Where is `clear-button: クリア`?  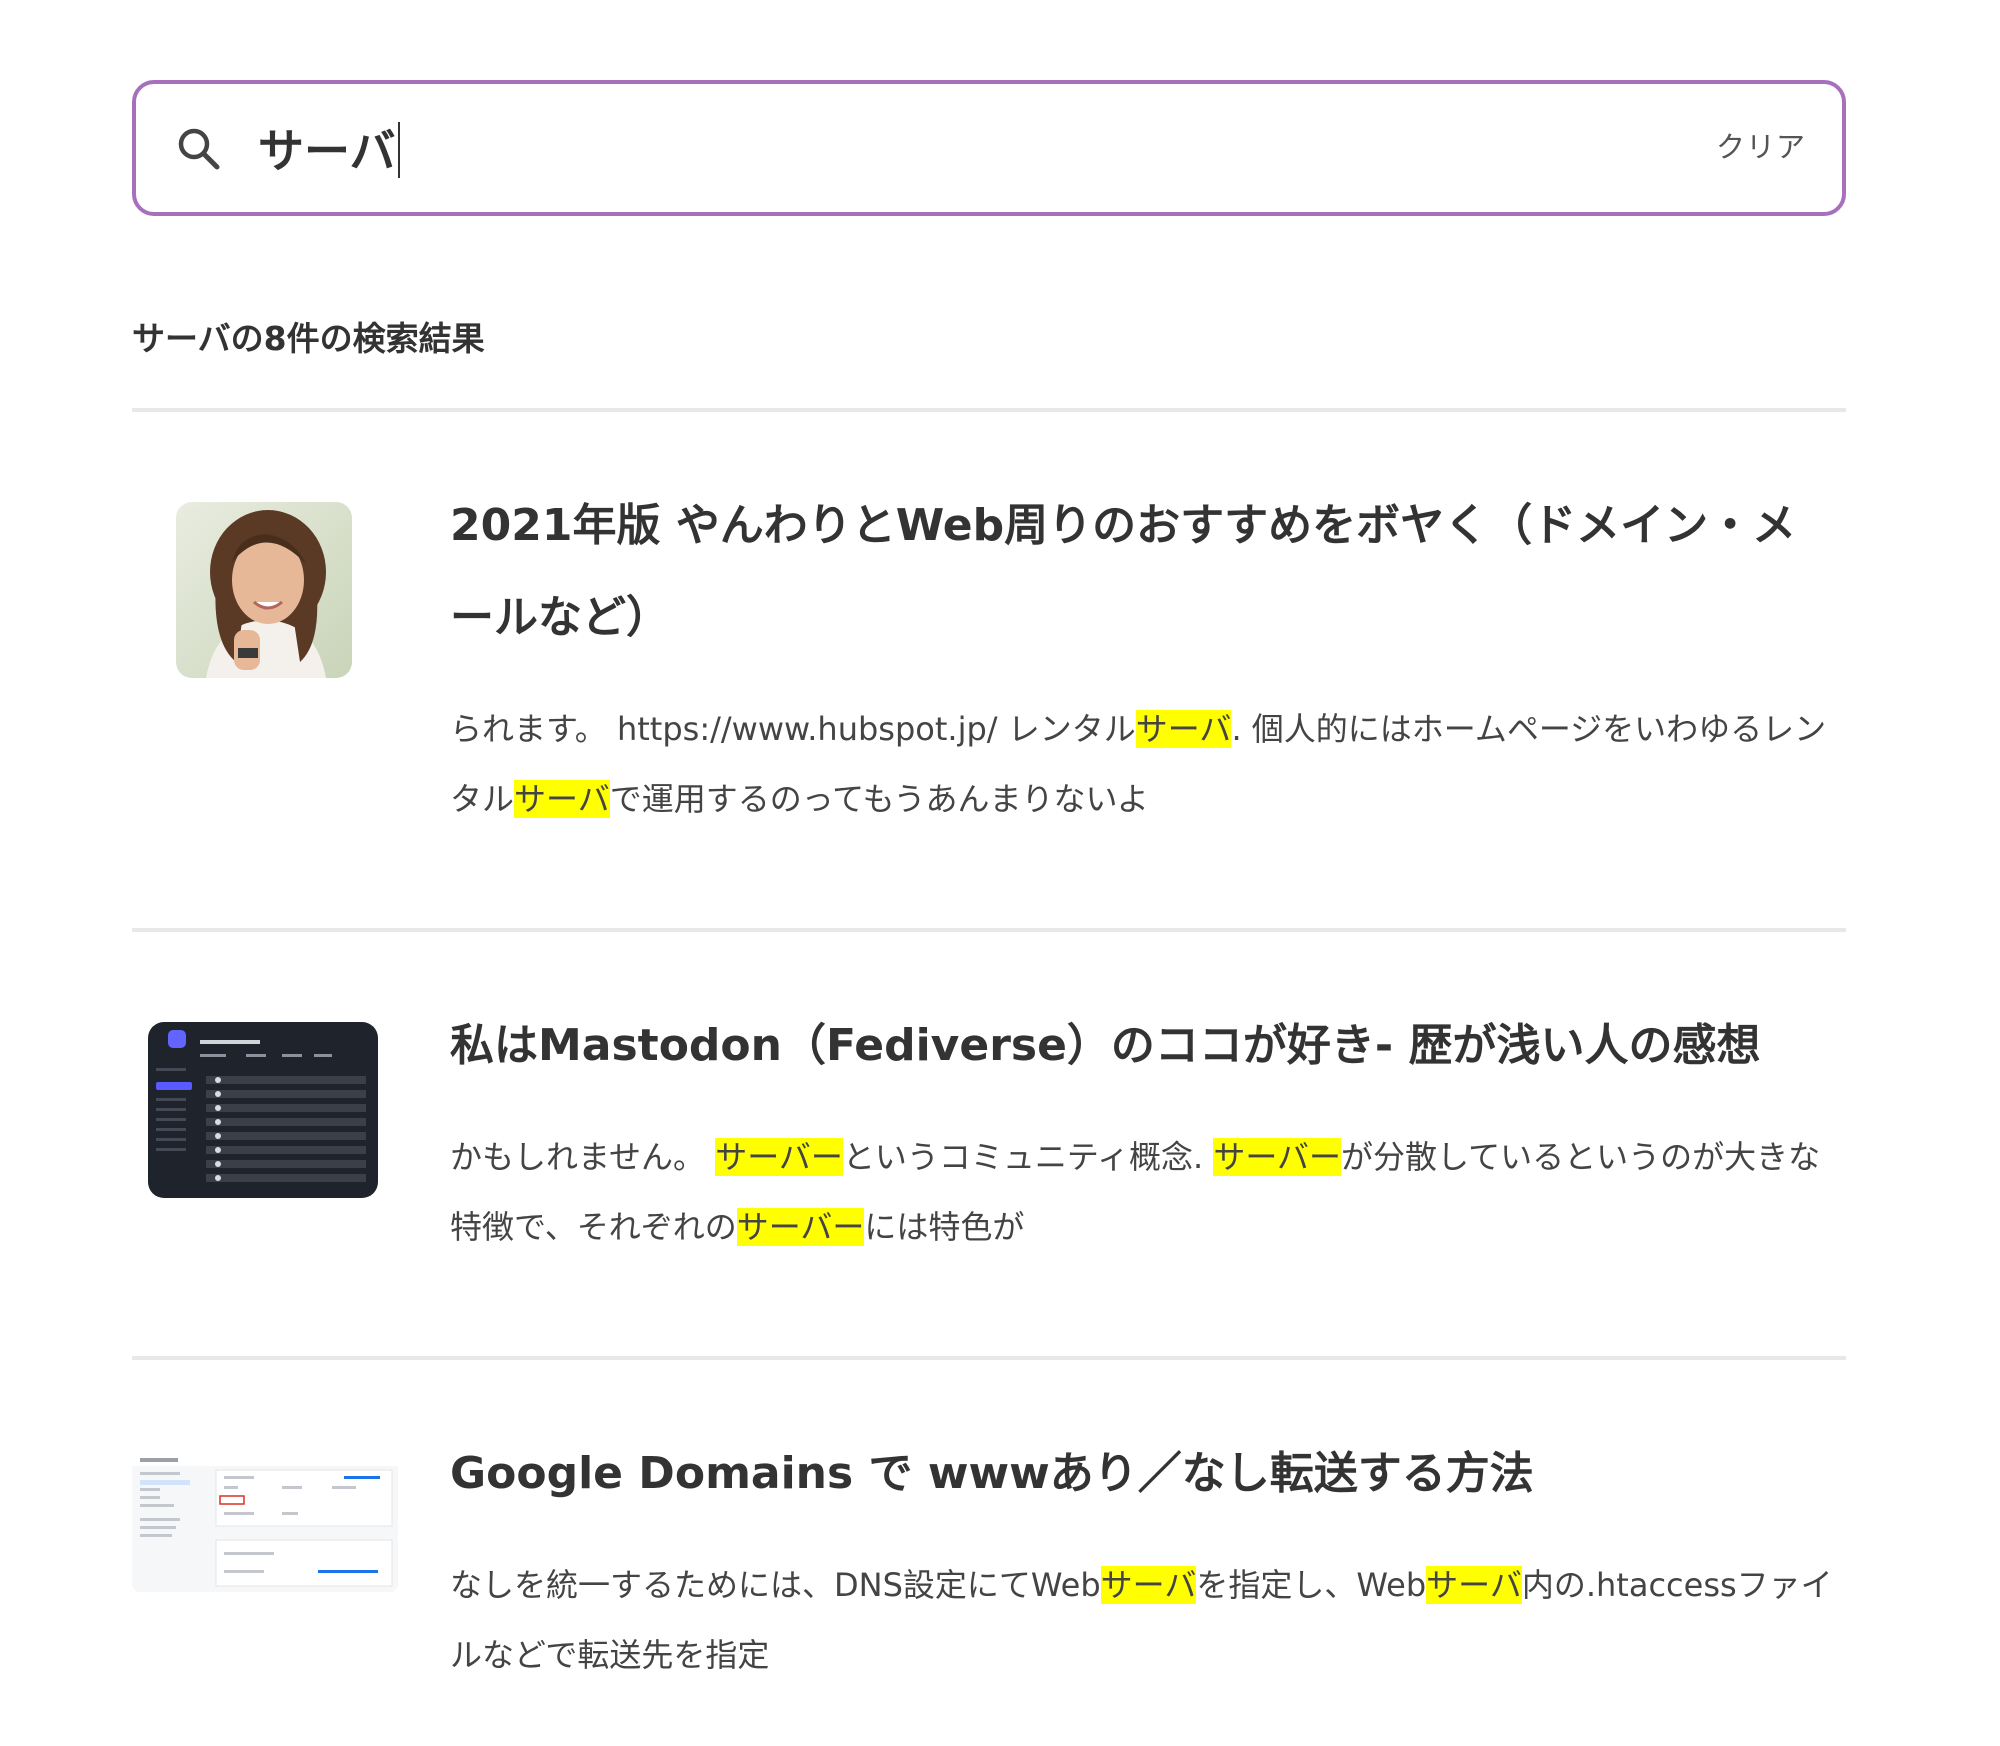 clear-button: クリア is located at coordinates (1761, 145).